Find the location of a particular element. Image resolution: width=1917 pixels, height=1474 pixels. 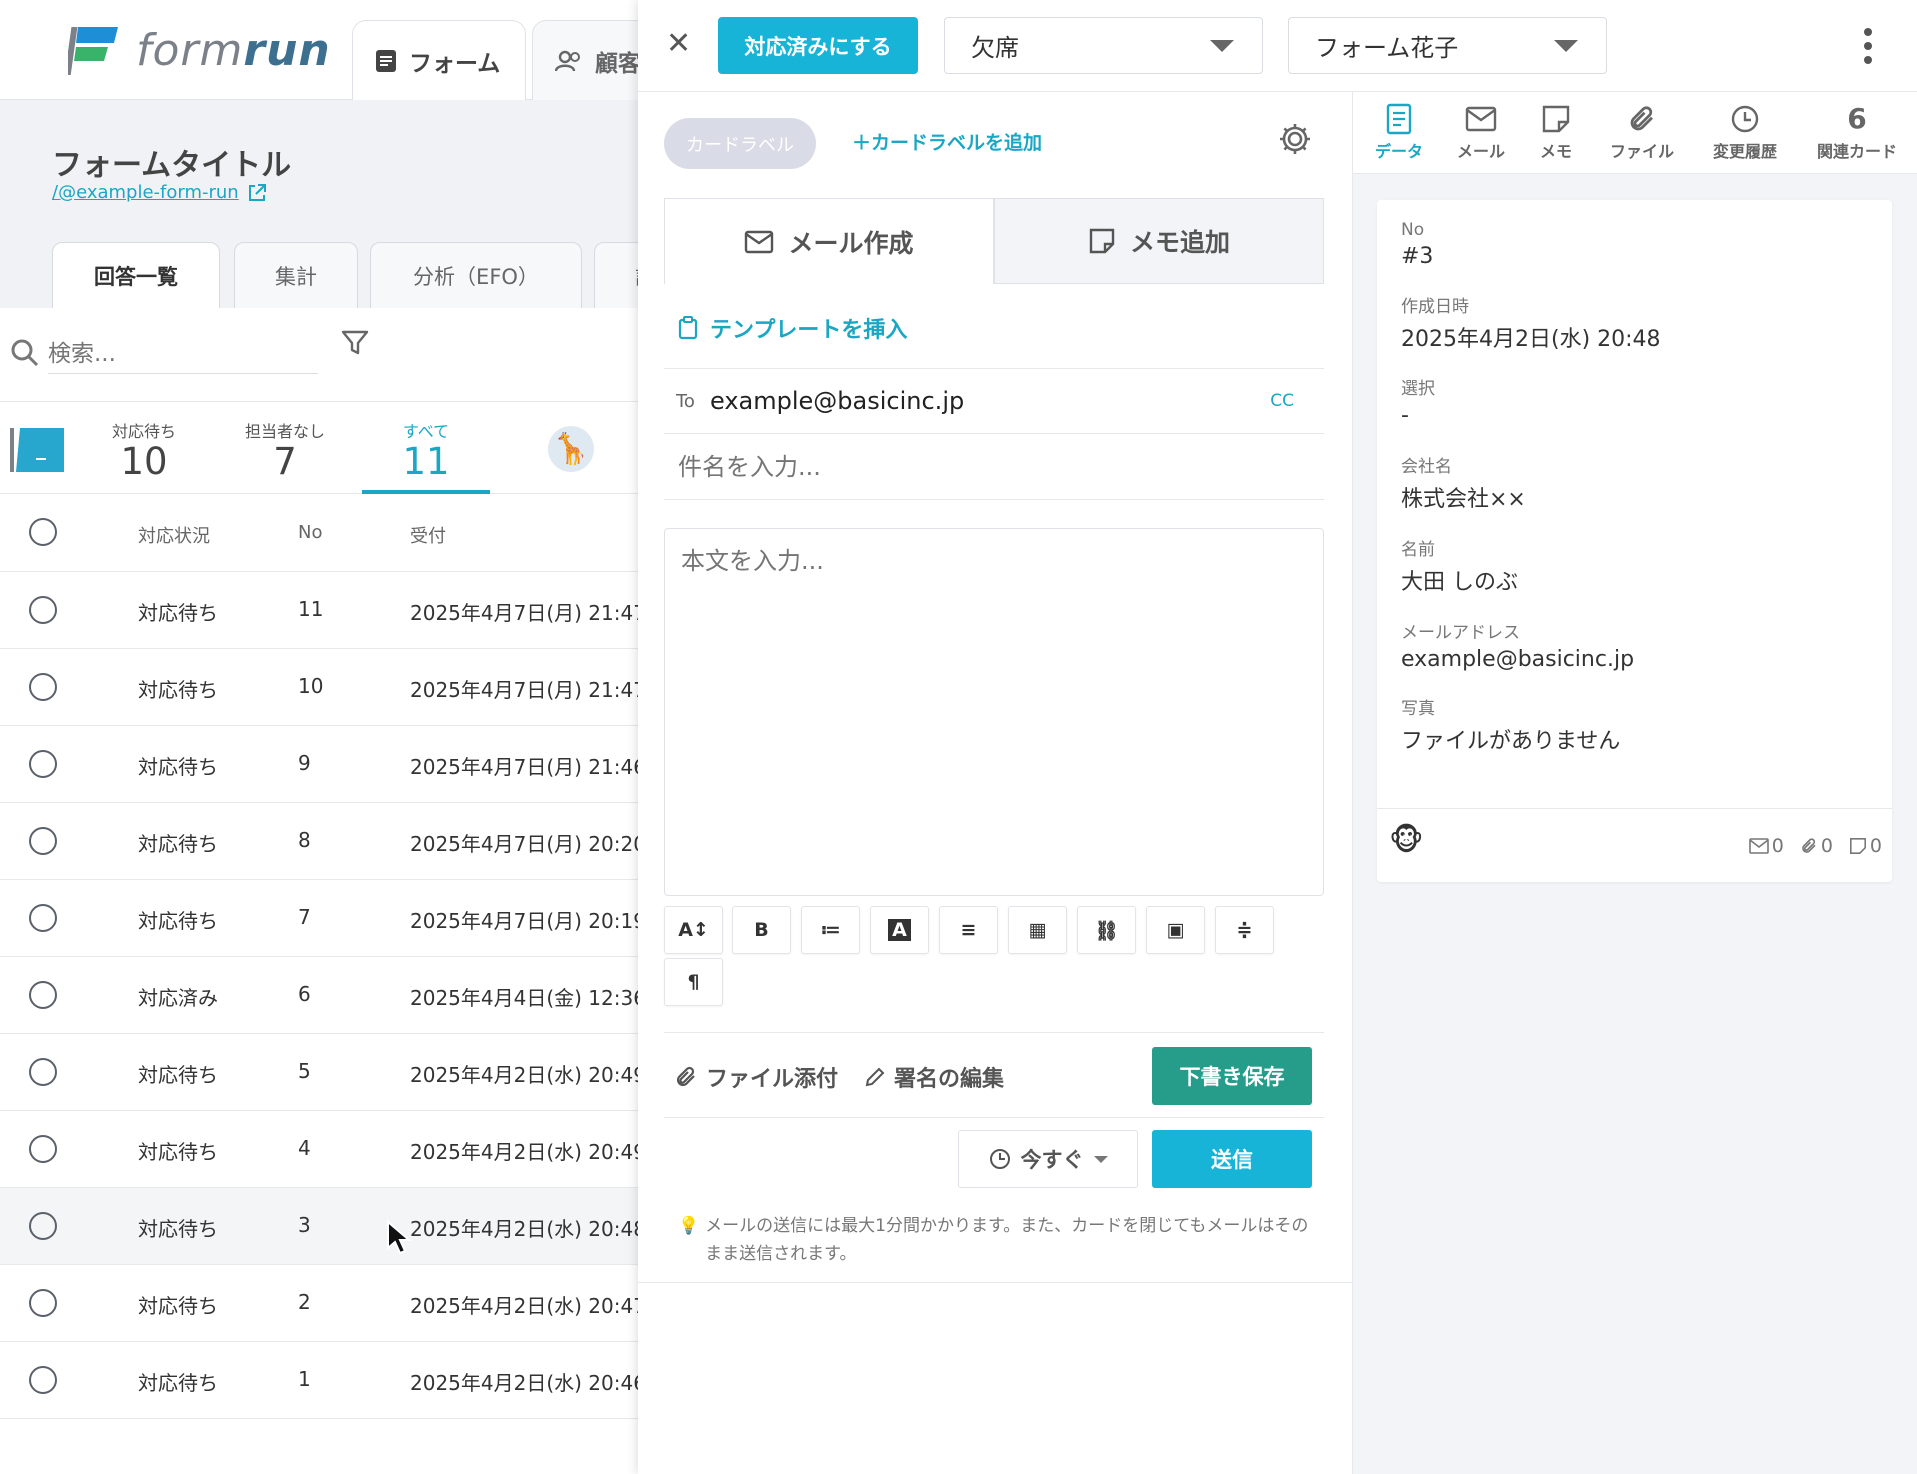

monkey-avatar: 🐵 is located at coordinates (1406, 840).